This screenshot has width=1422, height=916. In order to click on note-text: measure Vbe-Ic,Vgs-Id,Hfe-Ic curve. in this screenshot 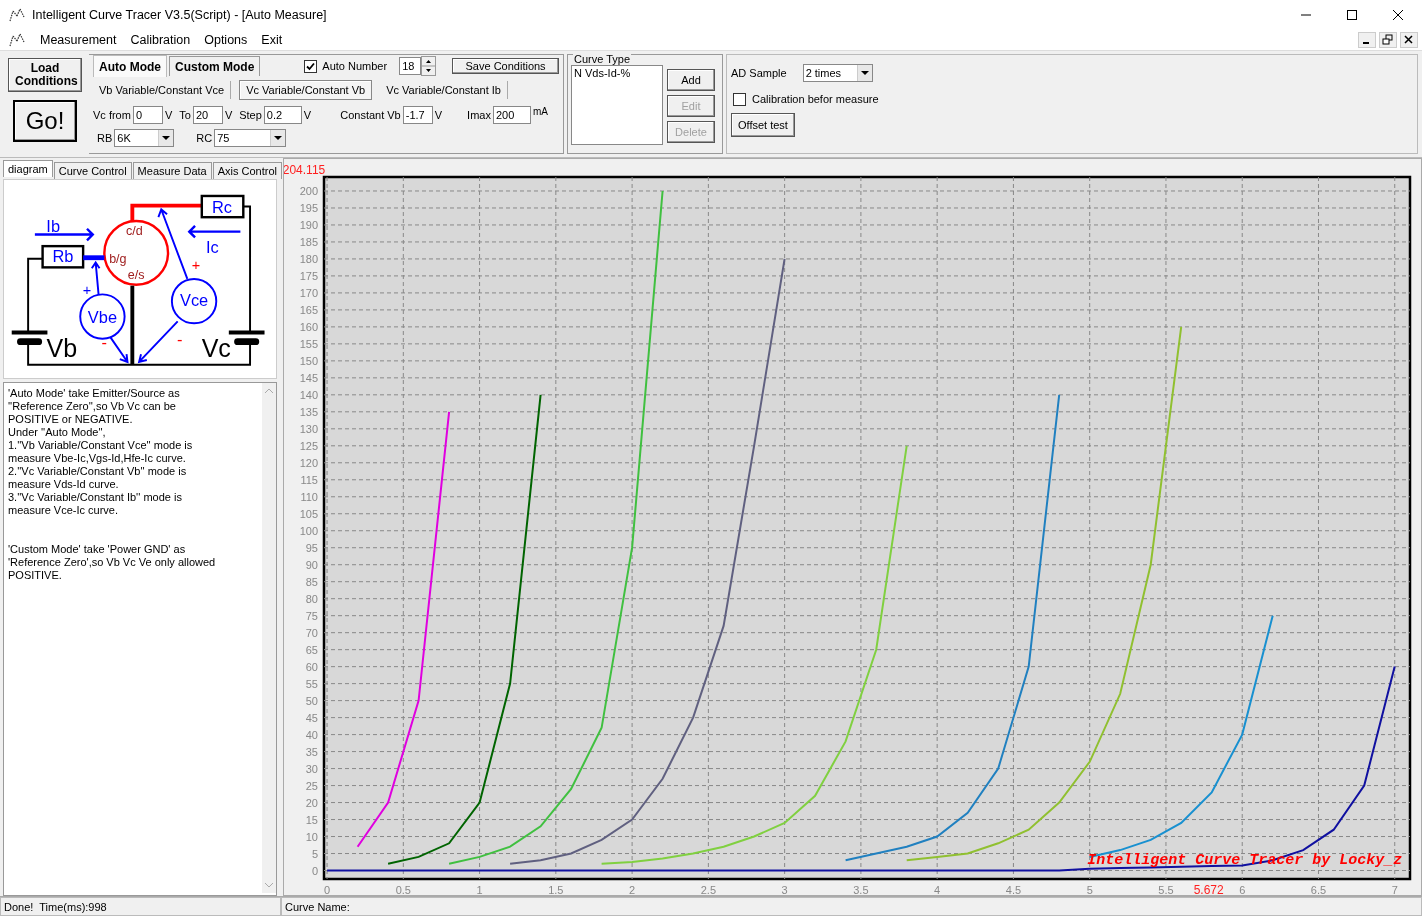, I will do `click(97, 458)`.